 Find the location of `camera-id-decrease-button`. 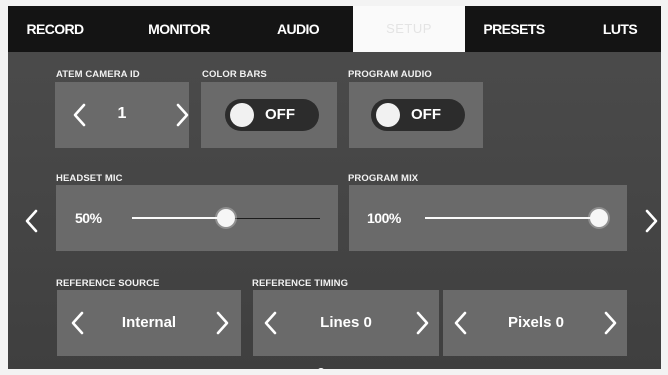

camera-id-decrease-button is located at coordinates (80, 115).